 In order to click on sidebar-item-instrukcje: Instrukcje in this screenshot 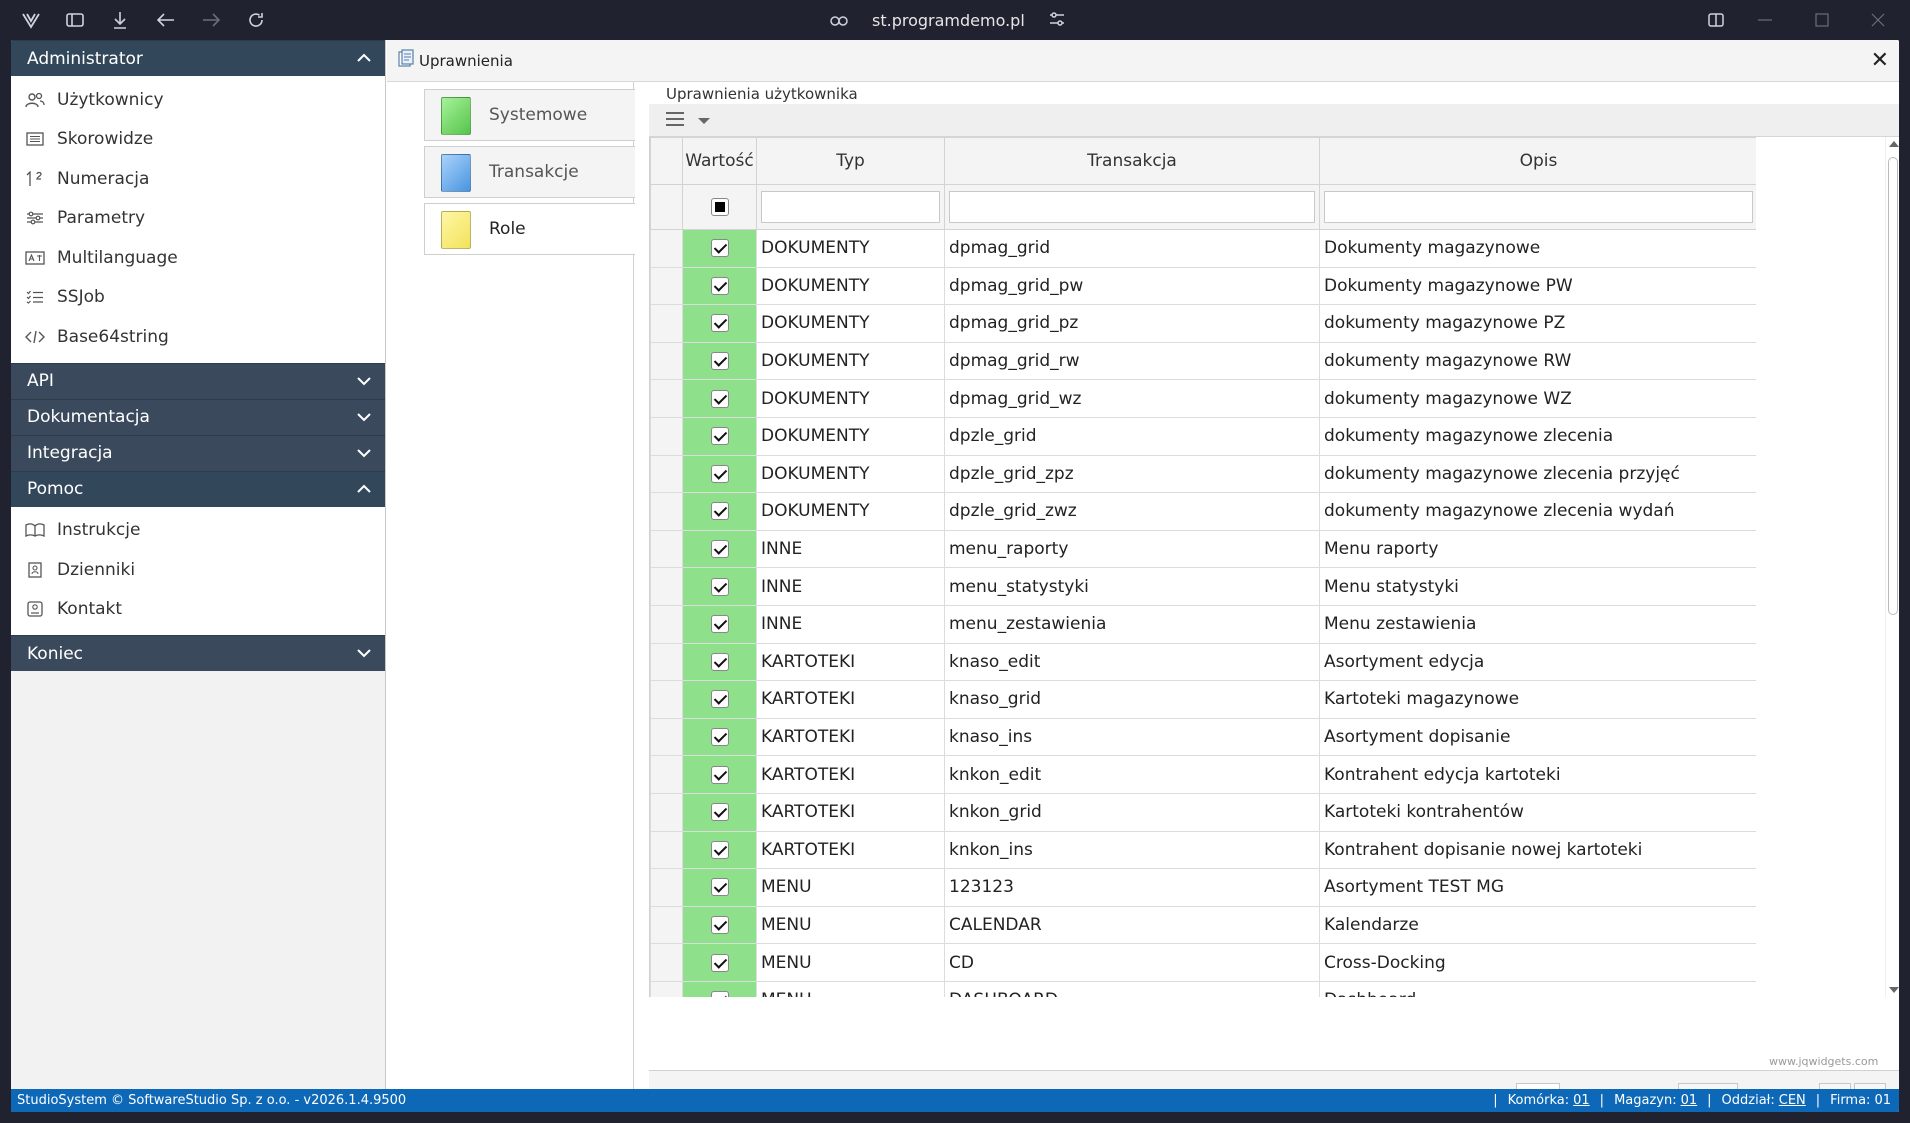, I will do `click(198, 531)`.